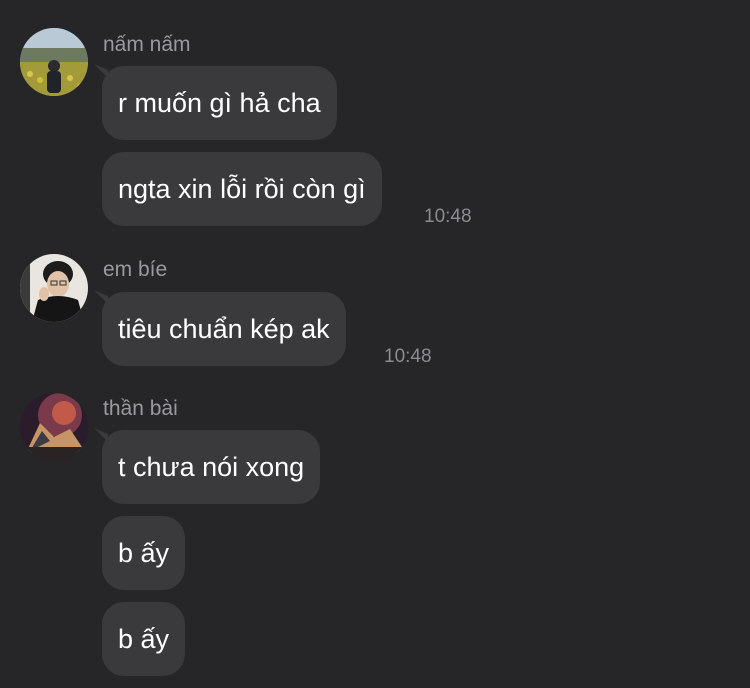 Image resolution: width=750 pixels, height=688 pixels. I want to click on sender-name: nấm nấm, so click(147, 44).